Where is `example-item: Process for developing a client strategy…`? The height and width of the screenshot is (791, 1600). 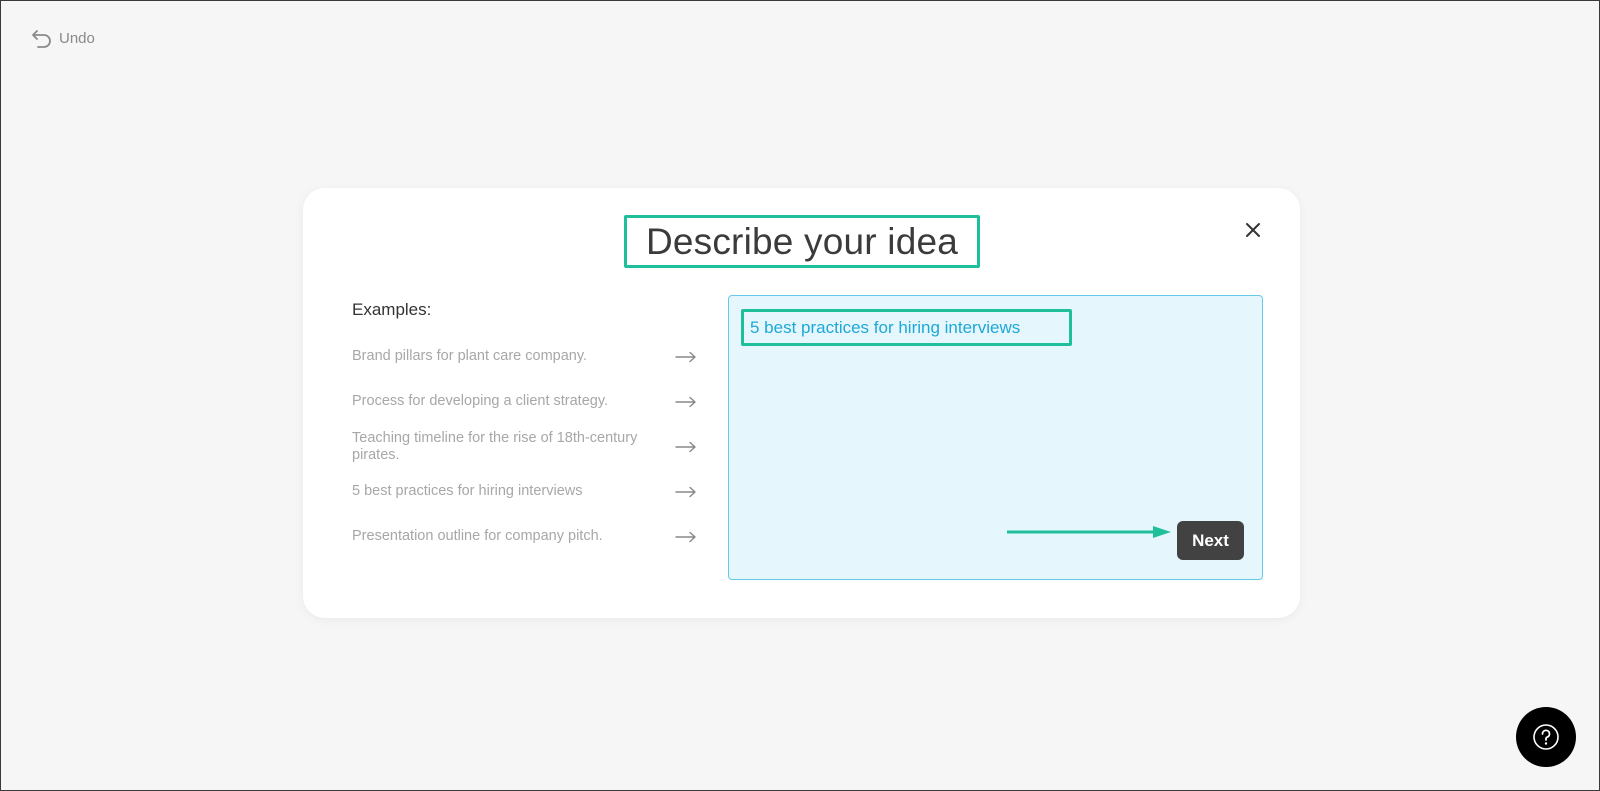
example-item: Process for developing a client strategy… is located at coordinates (524, 401).